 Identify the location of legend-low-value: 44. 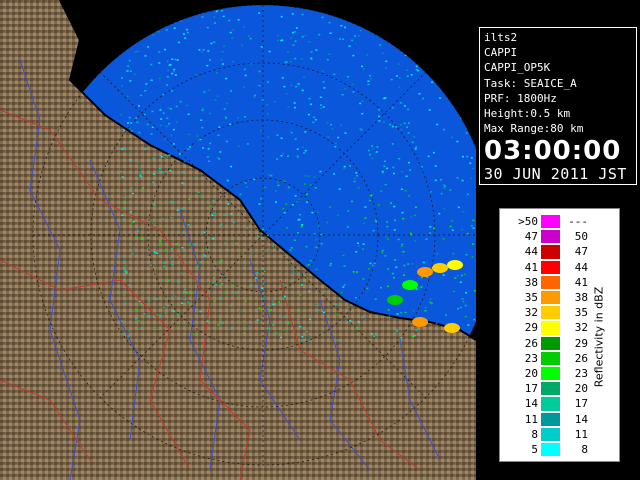
(531, 252).